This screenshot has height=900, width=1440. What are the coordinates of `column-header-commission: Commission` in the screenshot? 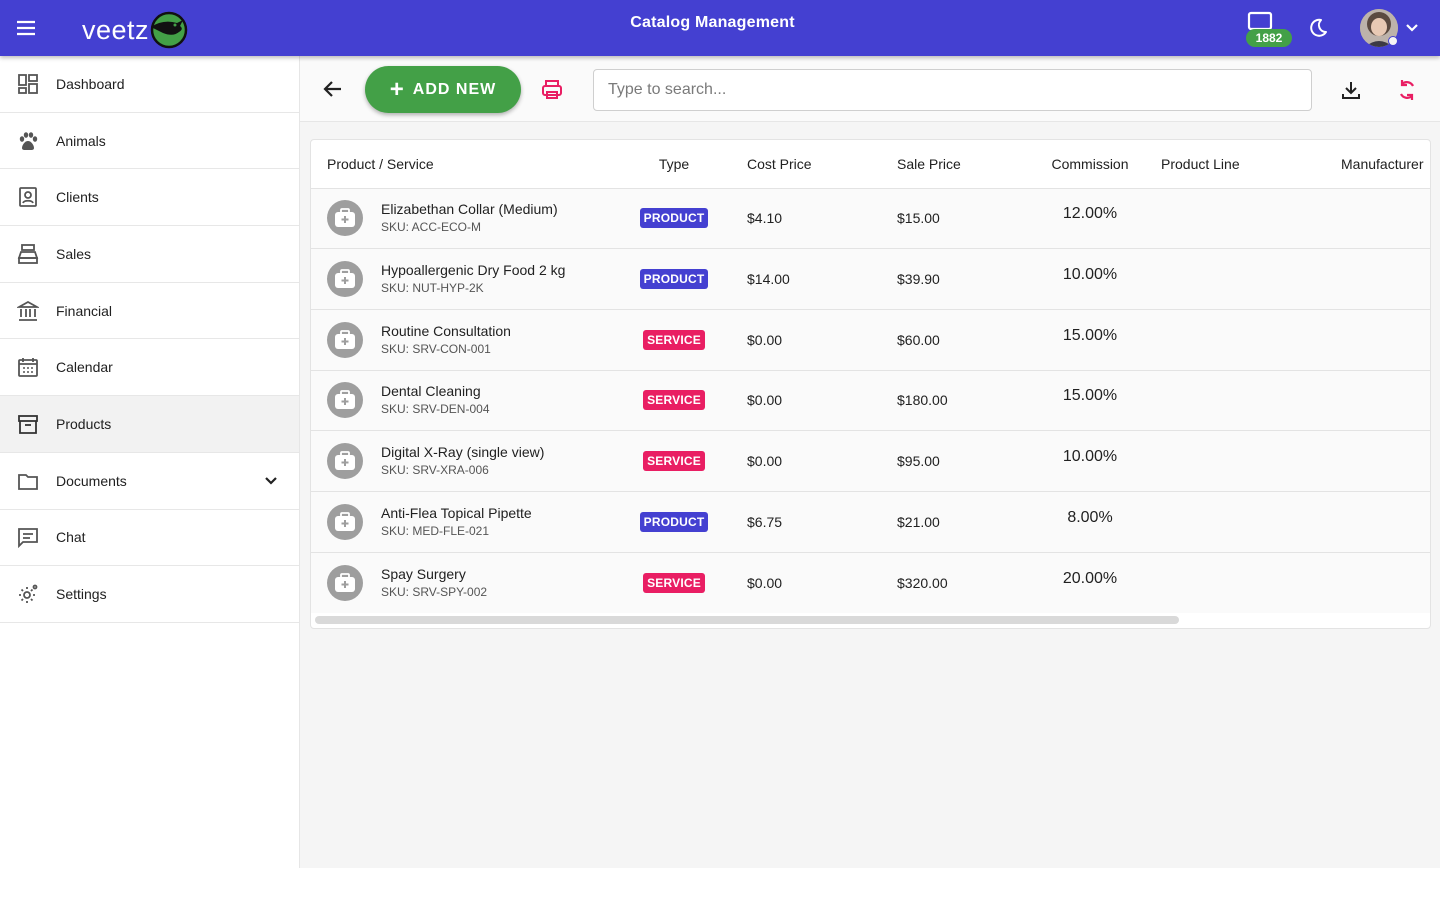 It's located at (1090, 164).